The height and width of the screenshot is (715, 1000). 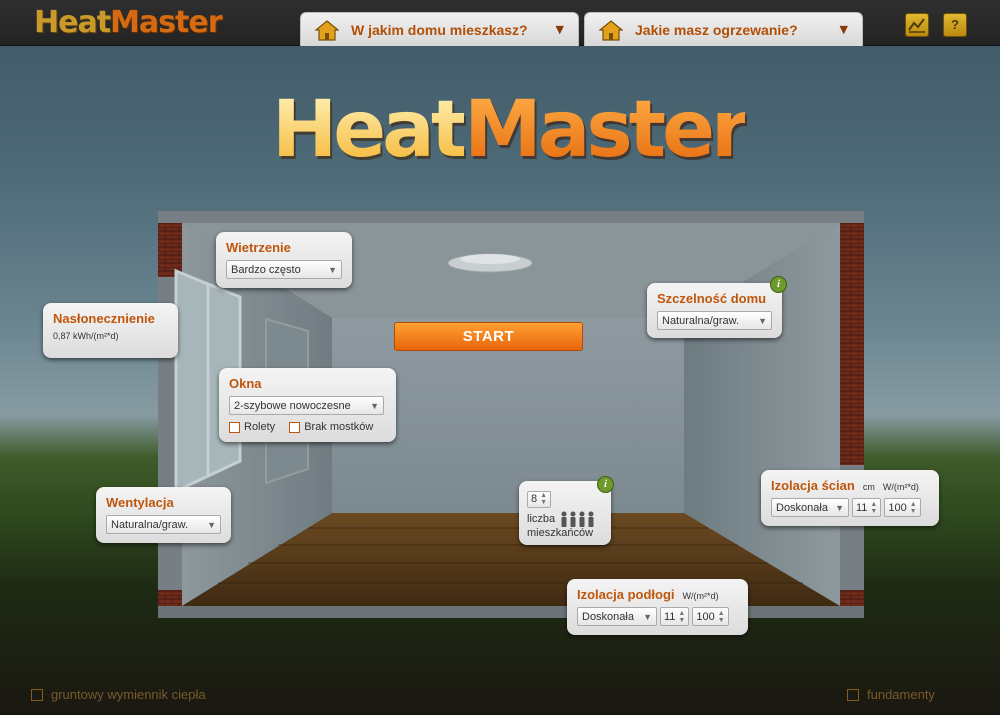 I want to click on ventilation-frequency-panel: Wietrzenie Bardzo często ▼, so click(x=284, y=260).